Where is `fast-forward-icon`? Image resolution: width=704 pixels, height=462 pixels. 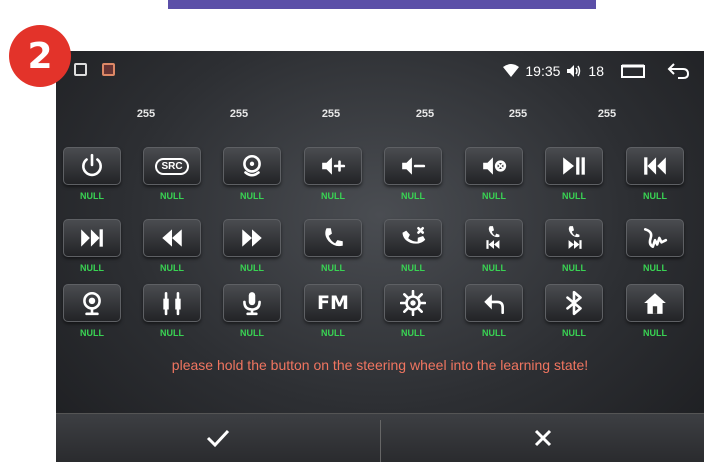
fast-forward-icon is located at coordinates (252, 238).